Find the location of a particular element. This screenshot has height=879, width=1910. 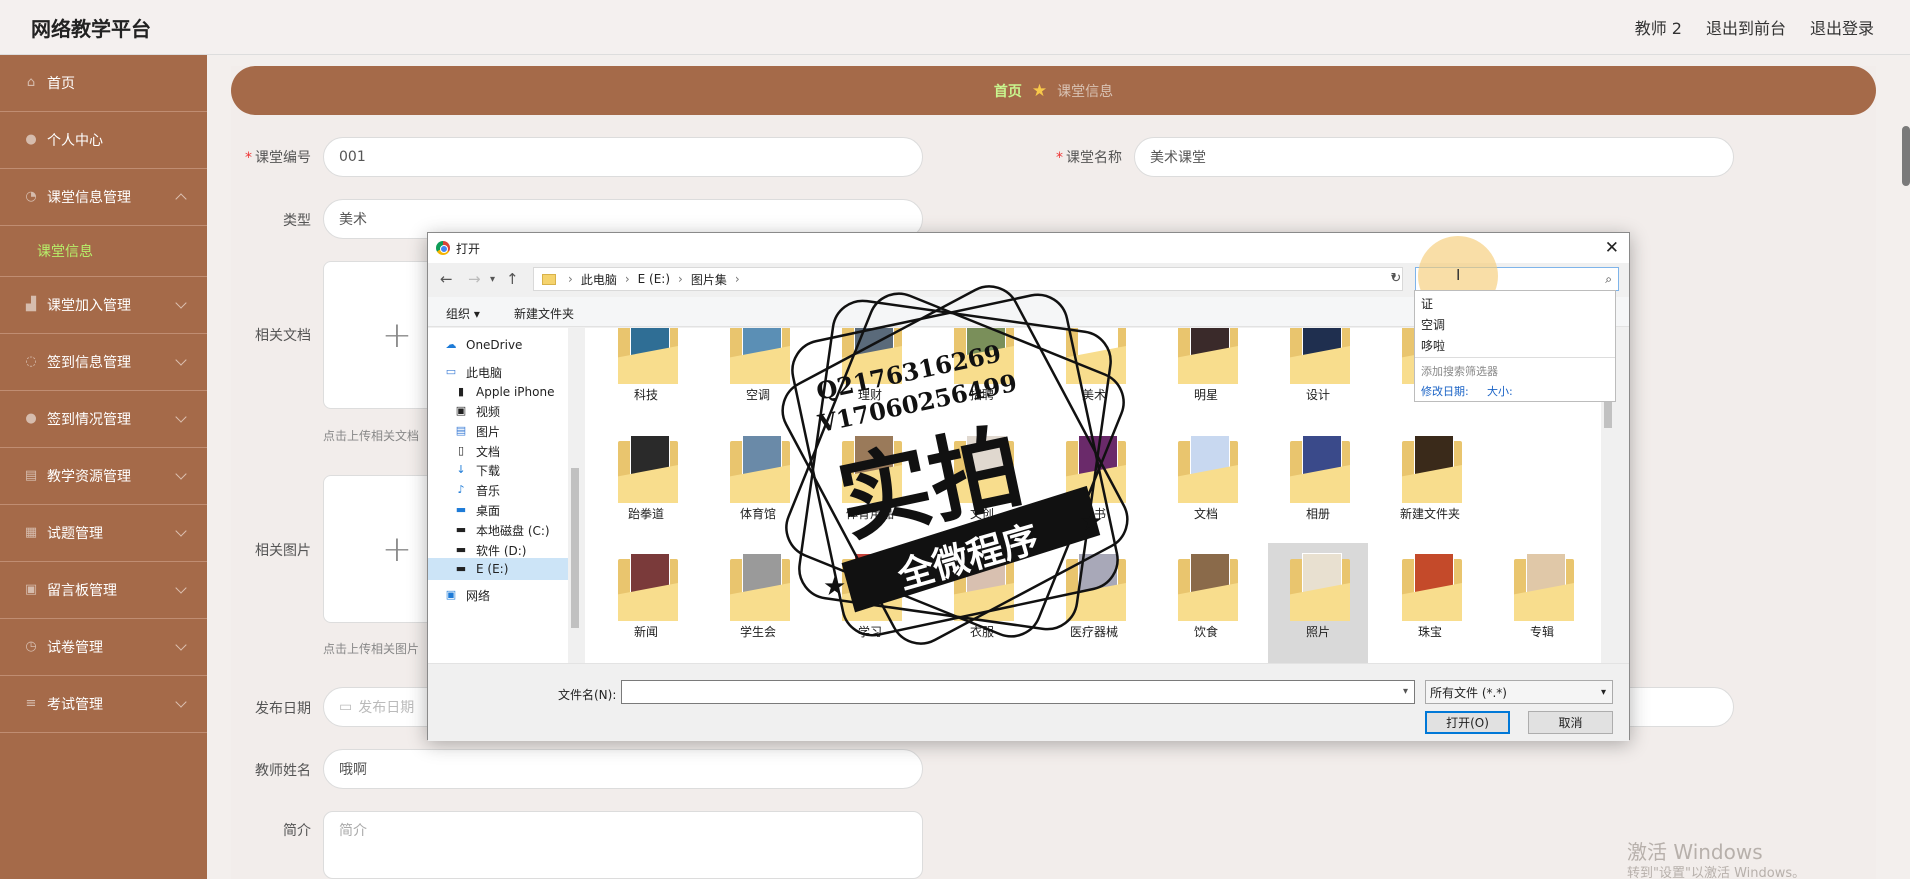

calendar-icon: ▭ is located at coordinates (346, 707).